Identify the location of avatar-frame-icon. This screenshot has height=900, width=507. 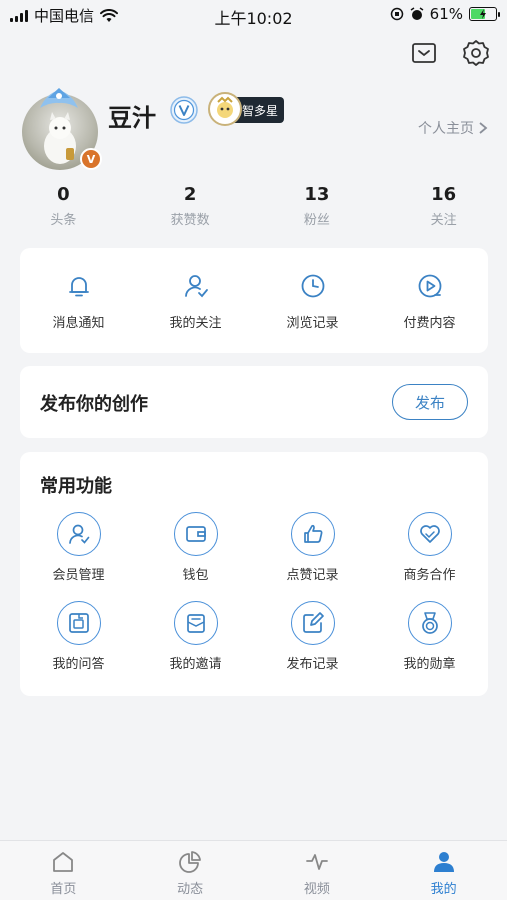
(59, 98).